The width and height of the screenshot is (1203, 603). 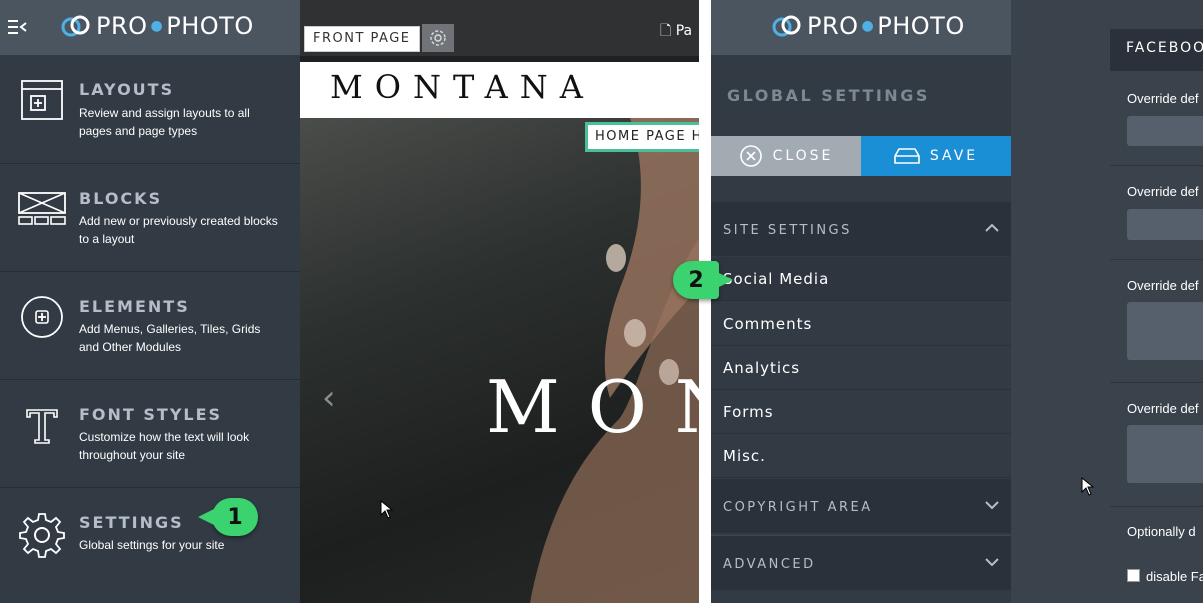 What do you see at coordinates (151, 414) in the screenshot?
I see `menu-title-font-styles: FONT STYLES` at bounding box center [151, 414].